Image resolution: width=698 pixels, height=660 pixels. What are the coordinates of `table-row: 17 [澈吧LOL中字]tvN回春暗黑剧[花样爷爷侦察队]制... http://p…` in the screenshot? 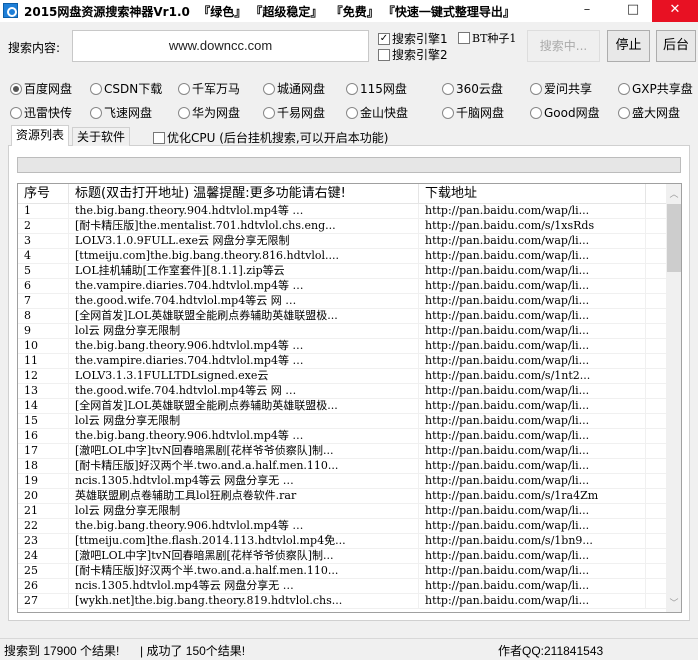 It's located at (342, 451).